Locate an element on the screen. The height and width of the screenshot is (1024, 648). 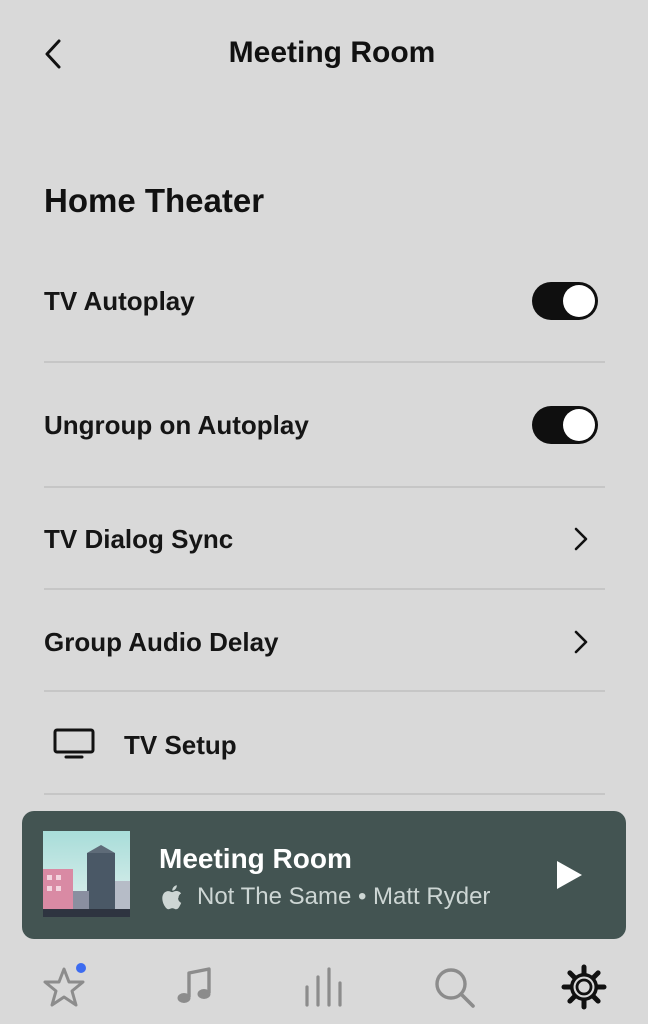
page-title: Meeting Room is located at coordinates (332, 52).